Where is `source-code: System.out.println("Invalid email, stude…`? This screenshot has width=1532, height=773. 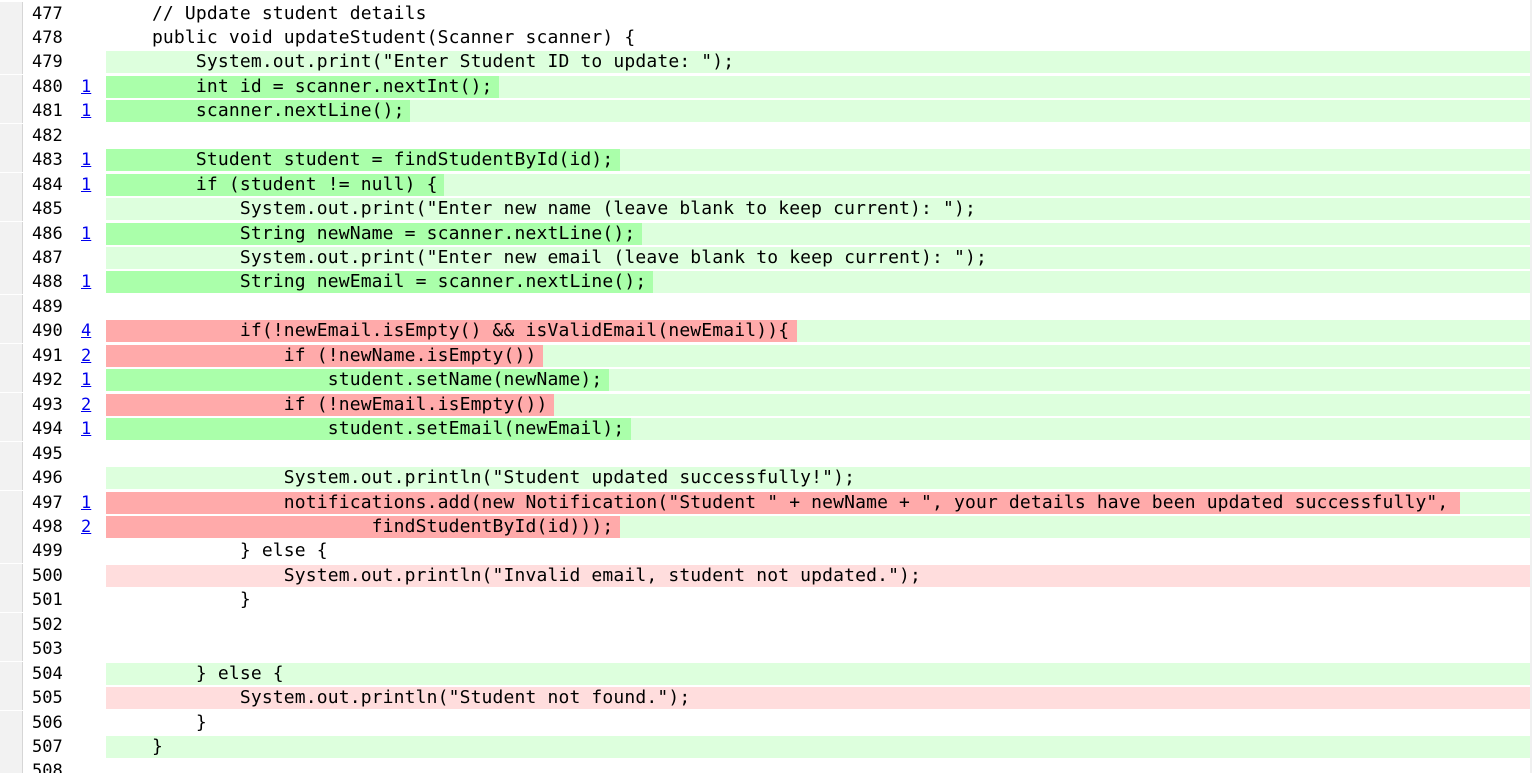 source-code: System.out.println("Invalid email, stude… is located at coordinates (515, 575).